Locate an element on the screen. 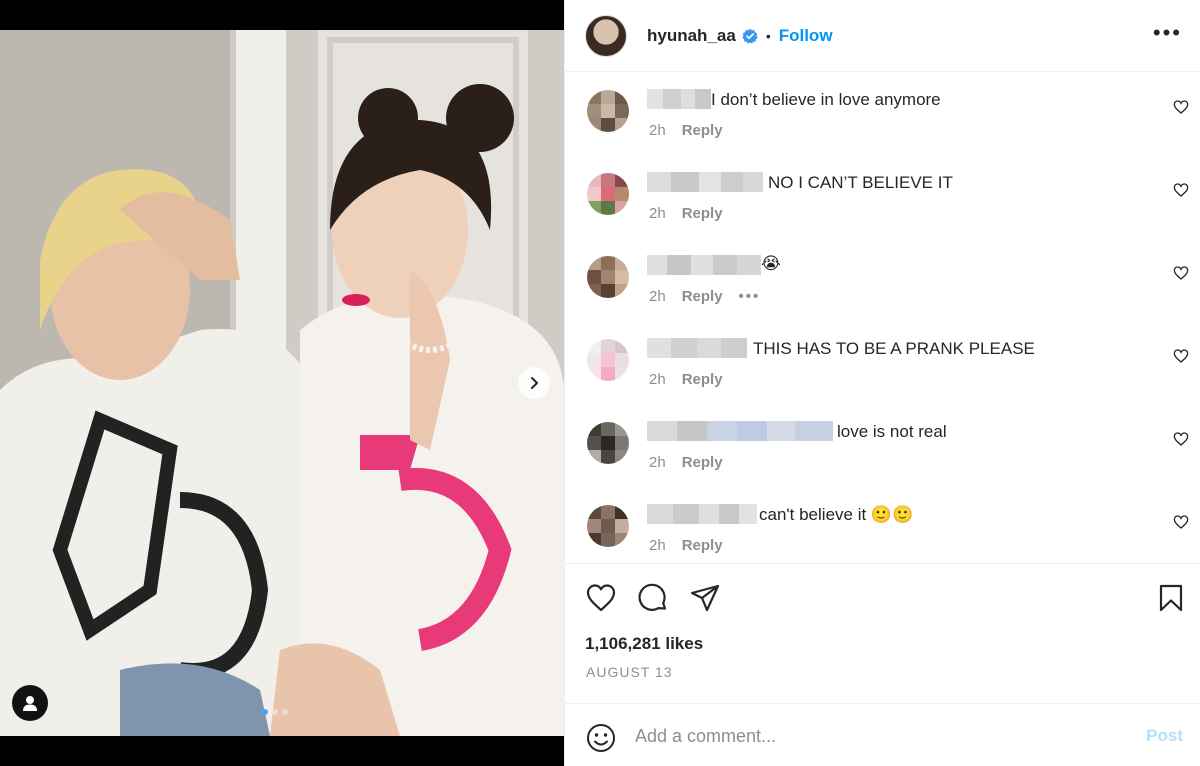 The width and height of the screenshot is (1200, 766). chevron-right-icon is located at coordinates (534, 383).